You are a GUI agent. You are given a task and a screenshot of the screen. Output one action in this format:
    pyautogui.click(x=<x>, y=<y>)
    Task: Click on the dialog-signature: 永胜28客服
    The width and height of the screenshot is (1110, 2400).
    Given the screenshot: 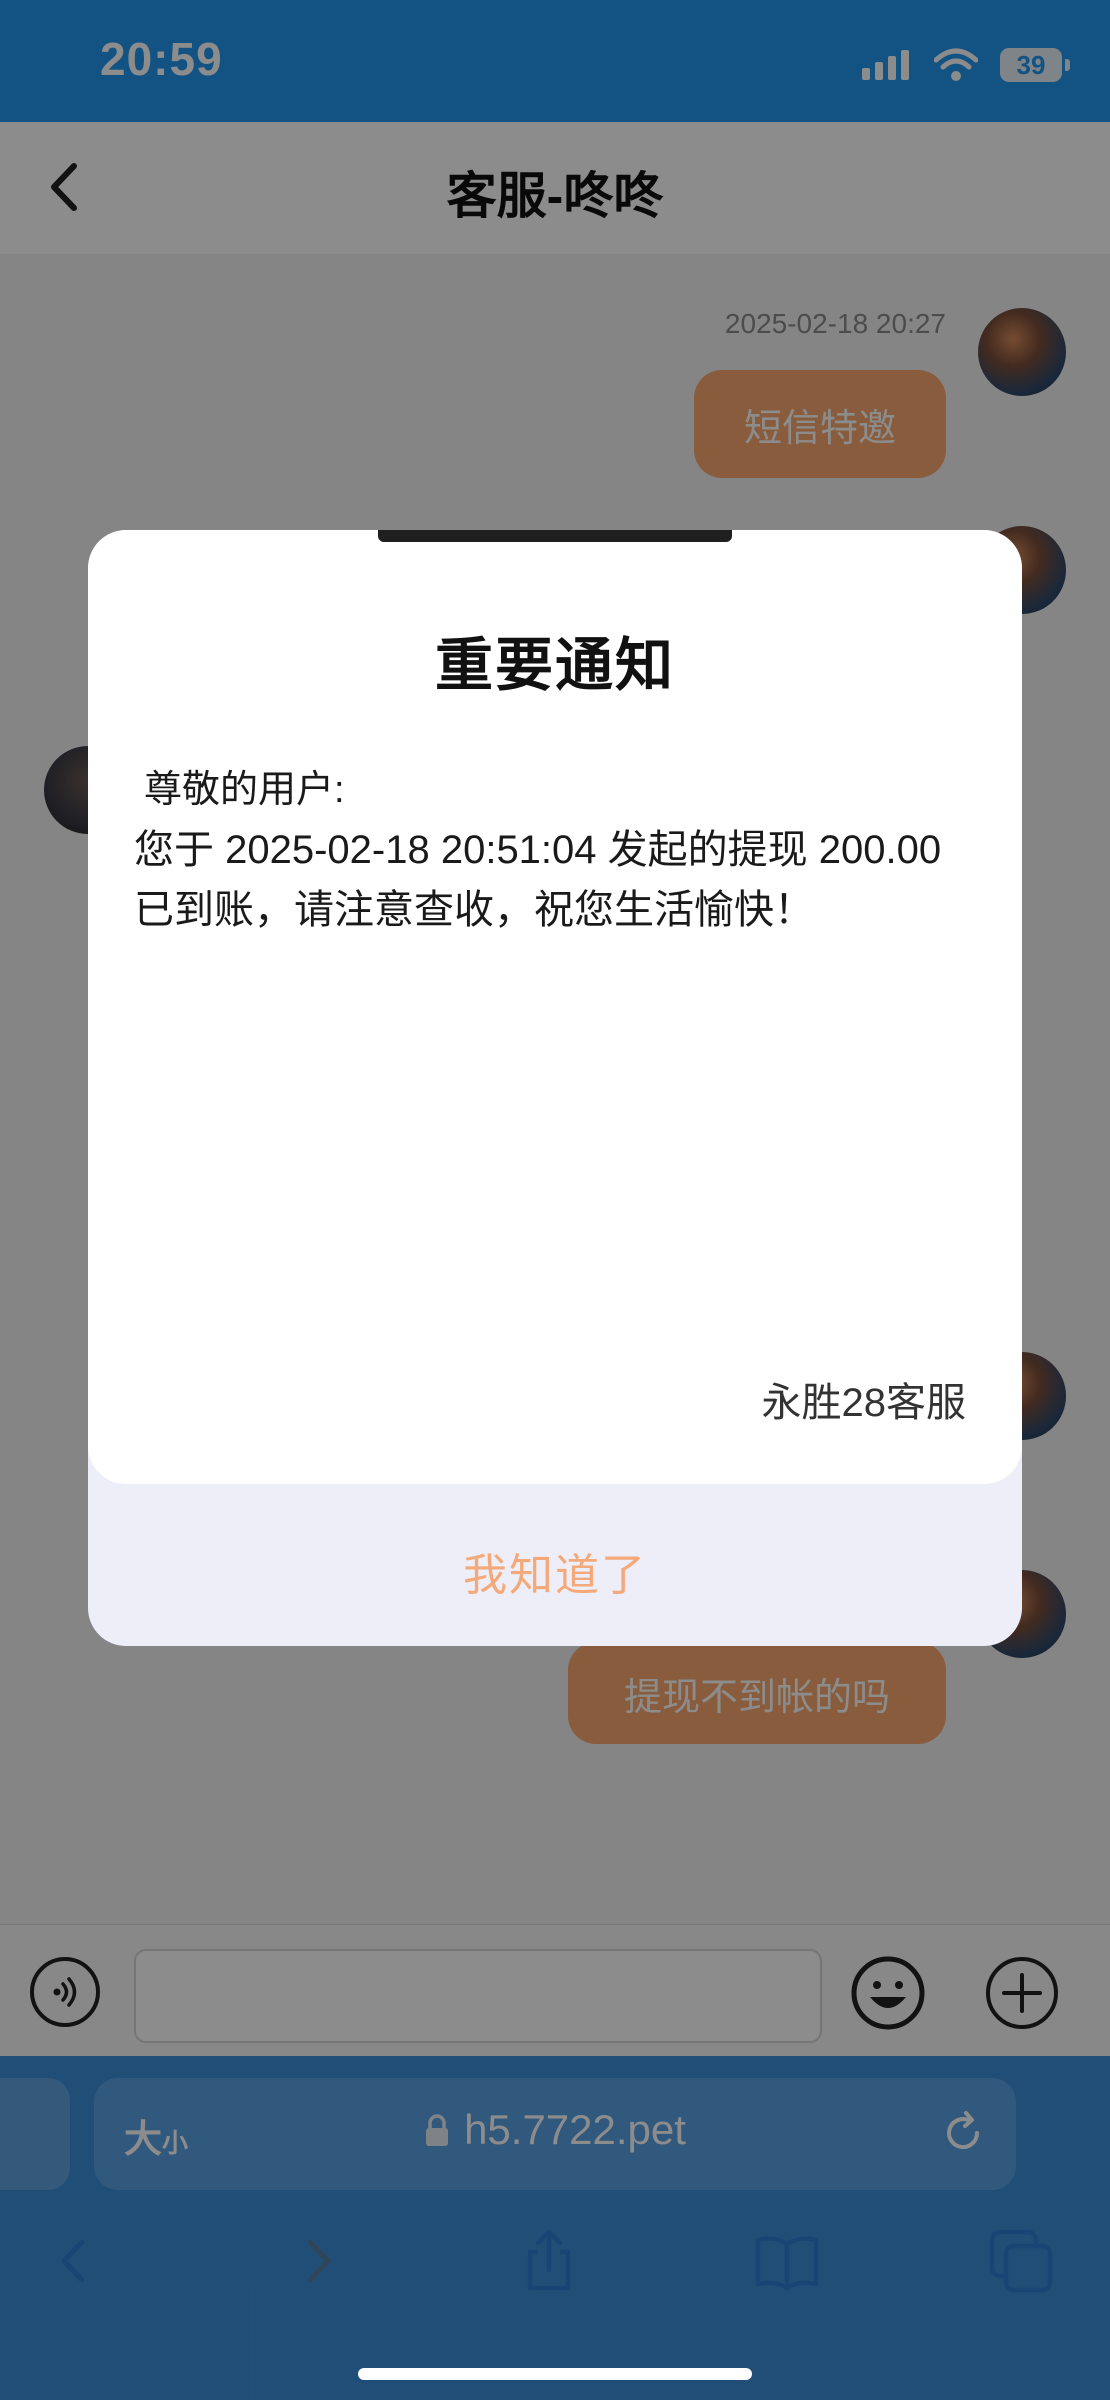 What is the action you would take?
    pyautogui.click(x=864, y=1403)
    